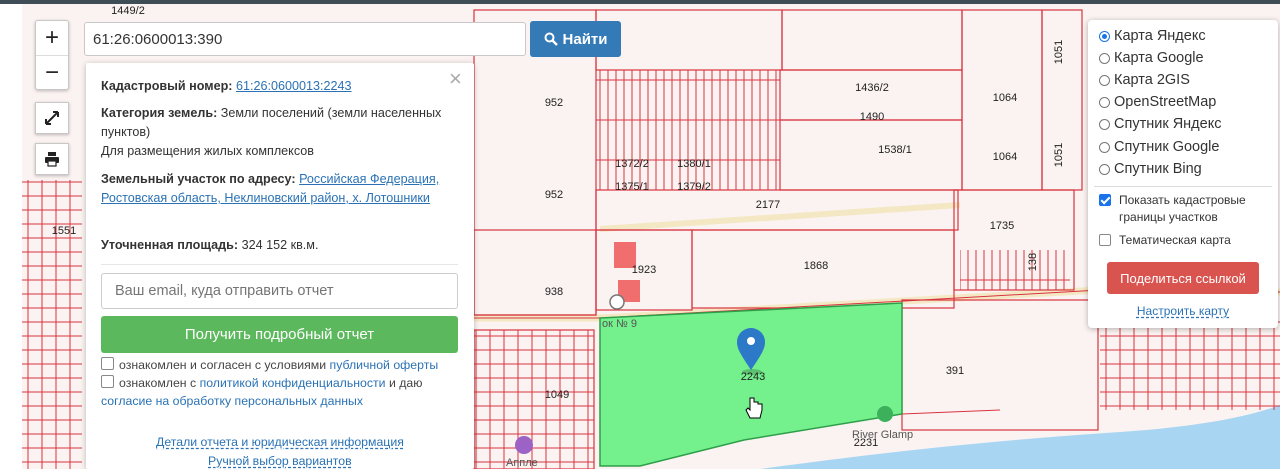  Describe the element at coordinates (585, 39) in the screenshot. I see `search-button-label: Найти` at that location.